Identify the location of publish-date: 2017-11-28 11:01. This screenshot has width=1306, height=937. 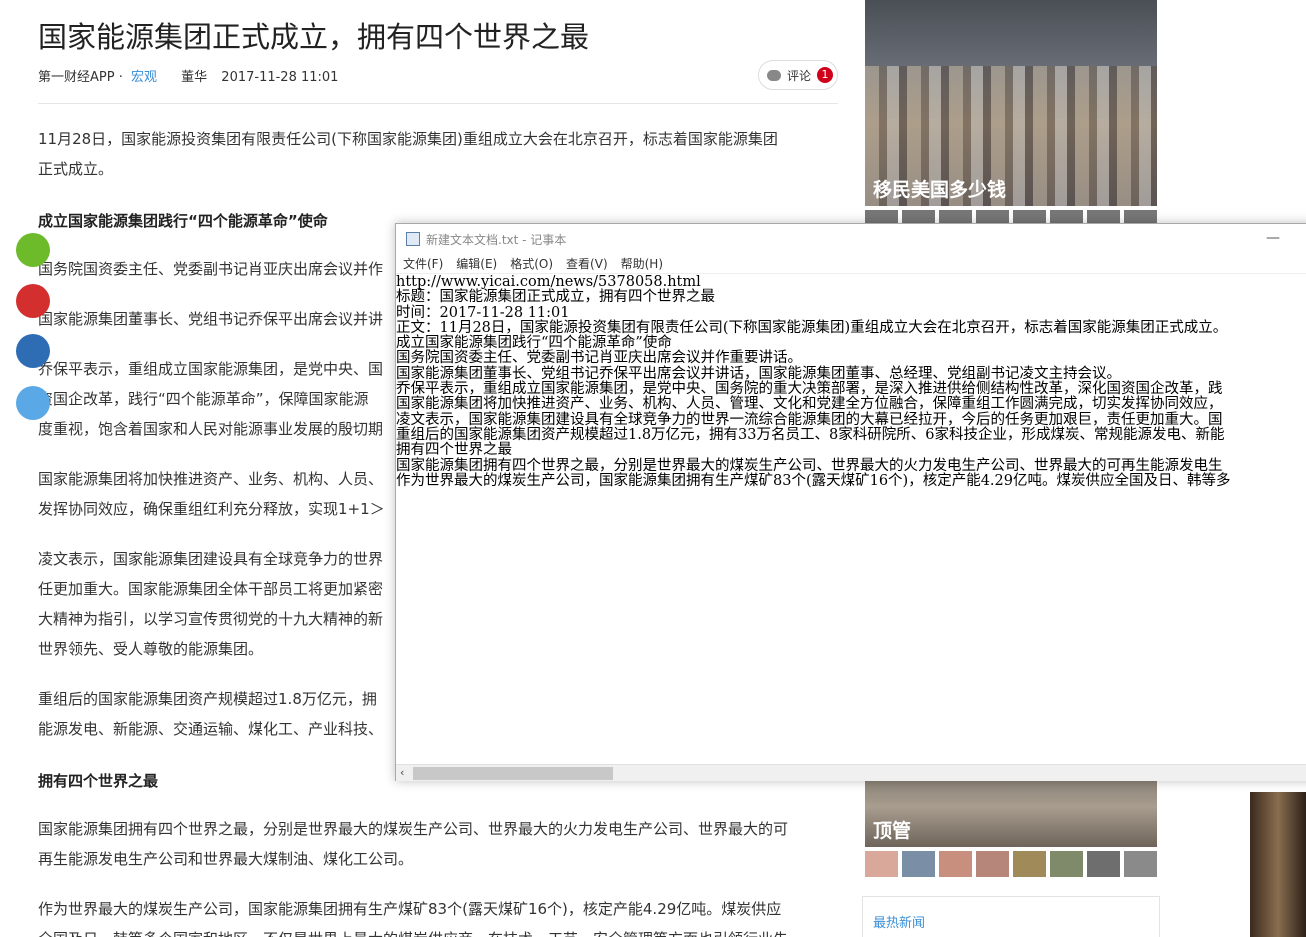
(280, 77).